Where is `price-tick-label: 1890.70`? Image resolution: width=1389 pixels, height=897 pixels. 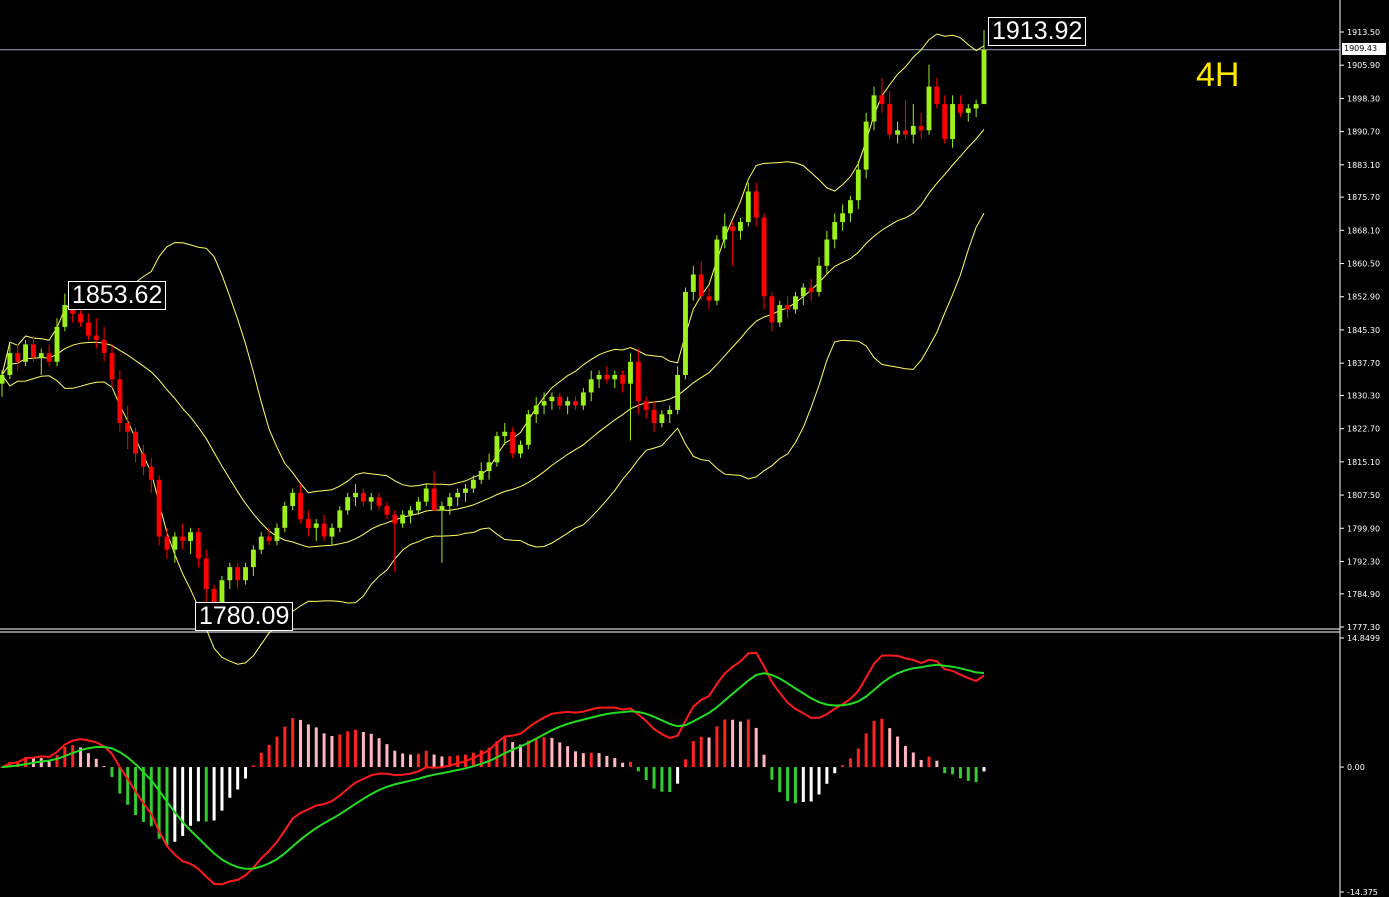 price-tick-label: 1890.70 is located at coordinates (1363, 132).